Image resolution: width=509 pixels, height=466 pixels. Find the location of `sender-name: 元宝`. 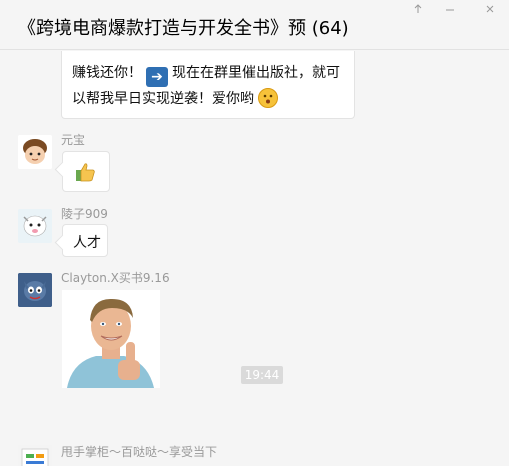

sender-name: 元宝 is located at coordinates (73, 140).